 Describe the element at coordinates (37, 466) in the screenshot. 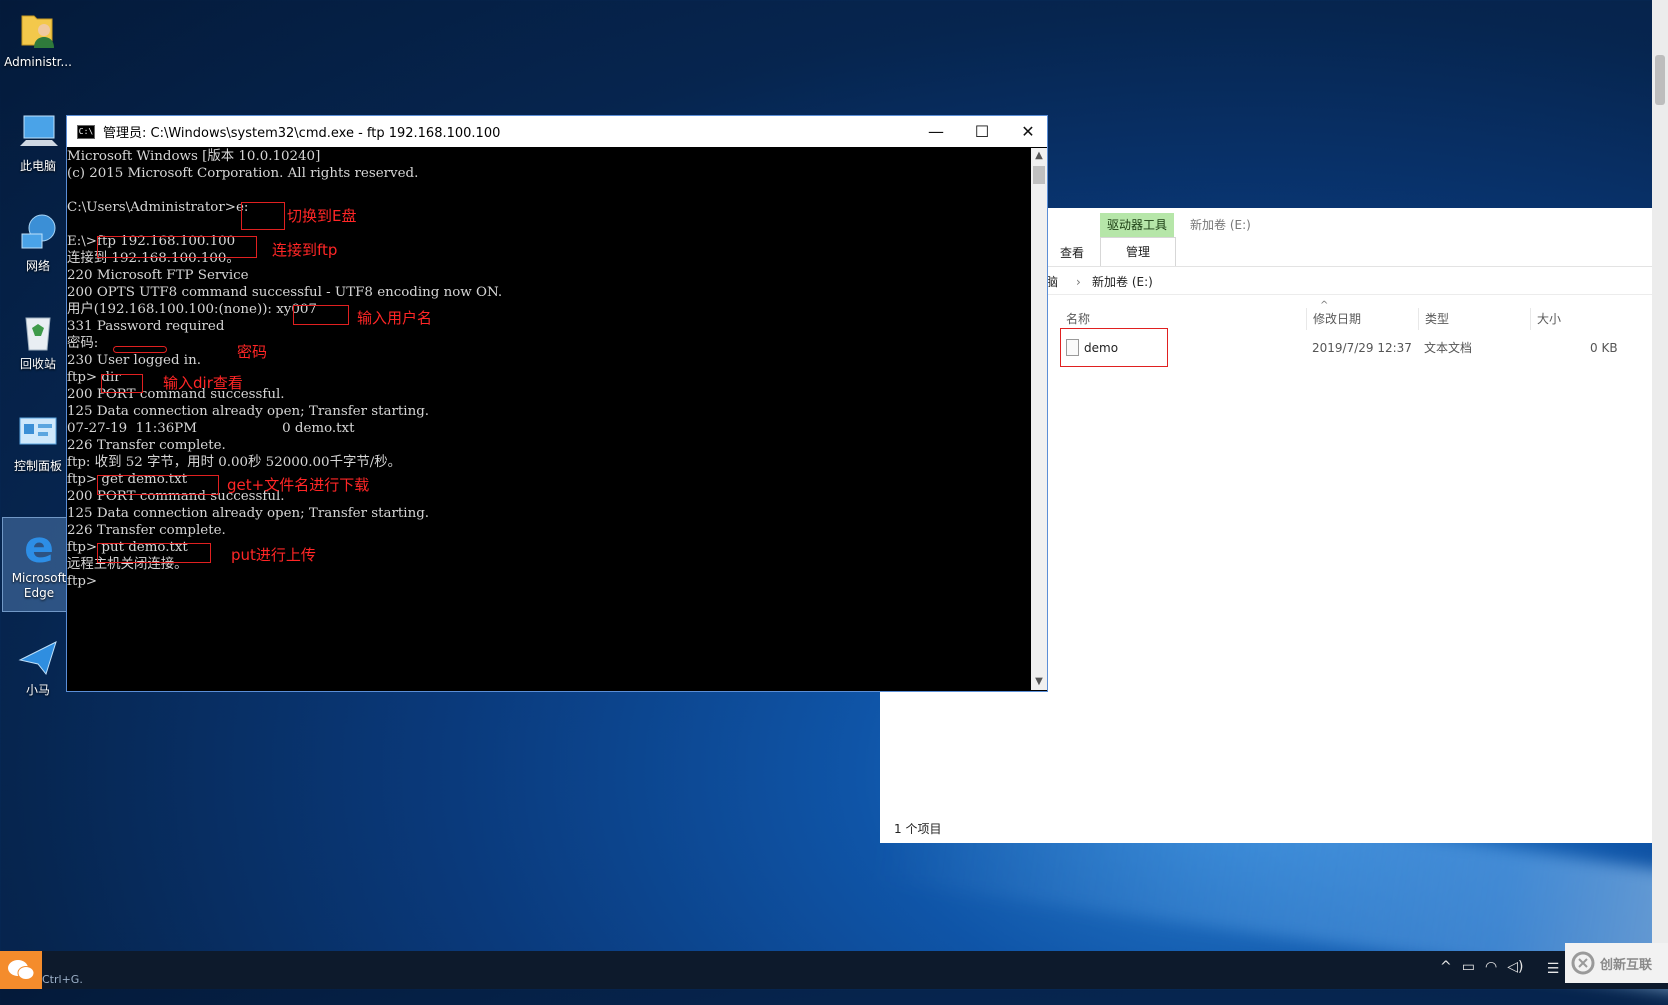

I see `desktop-icon-label: 控制面板` at that location.